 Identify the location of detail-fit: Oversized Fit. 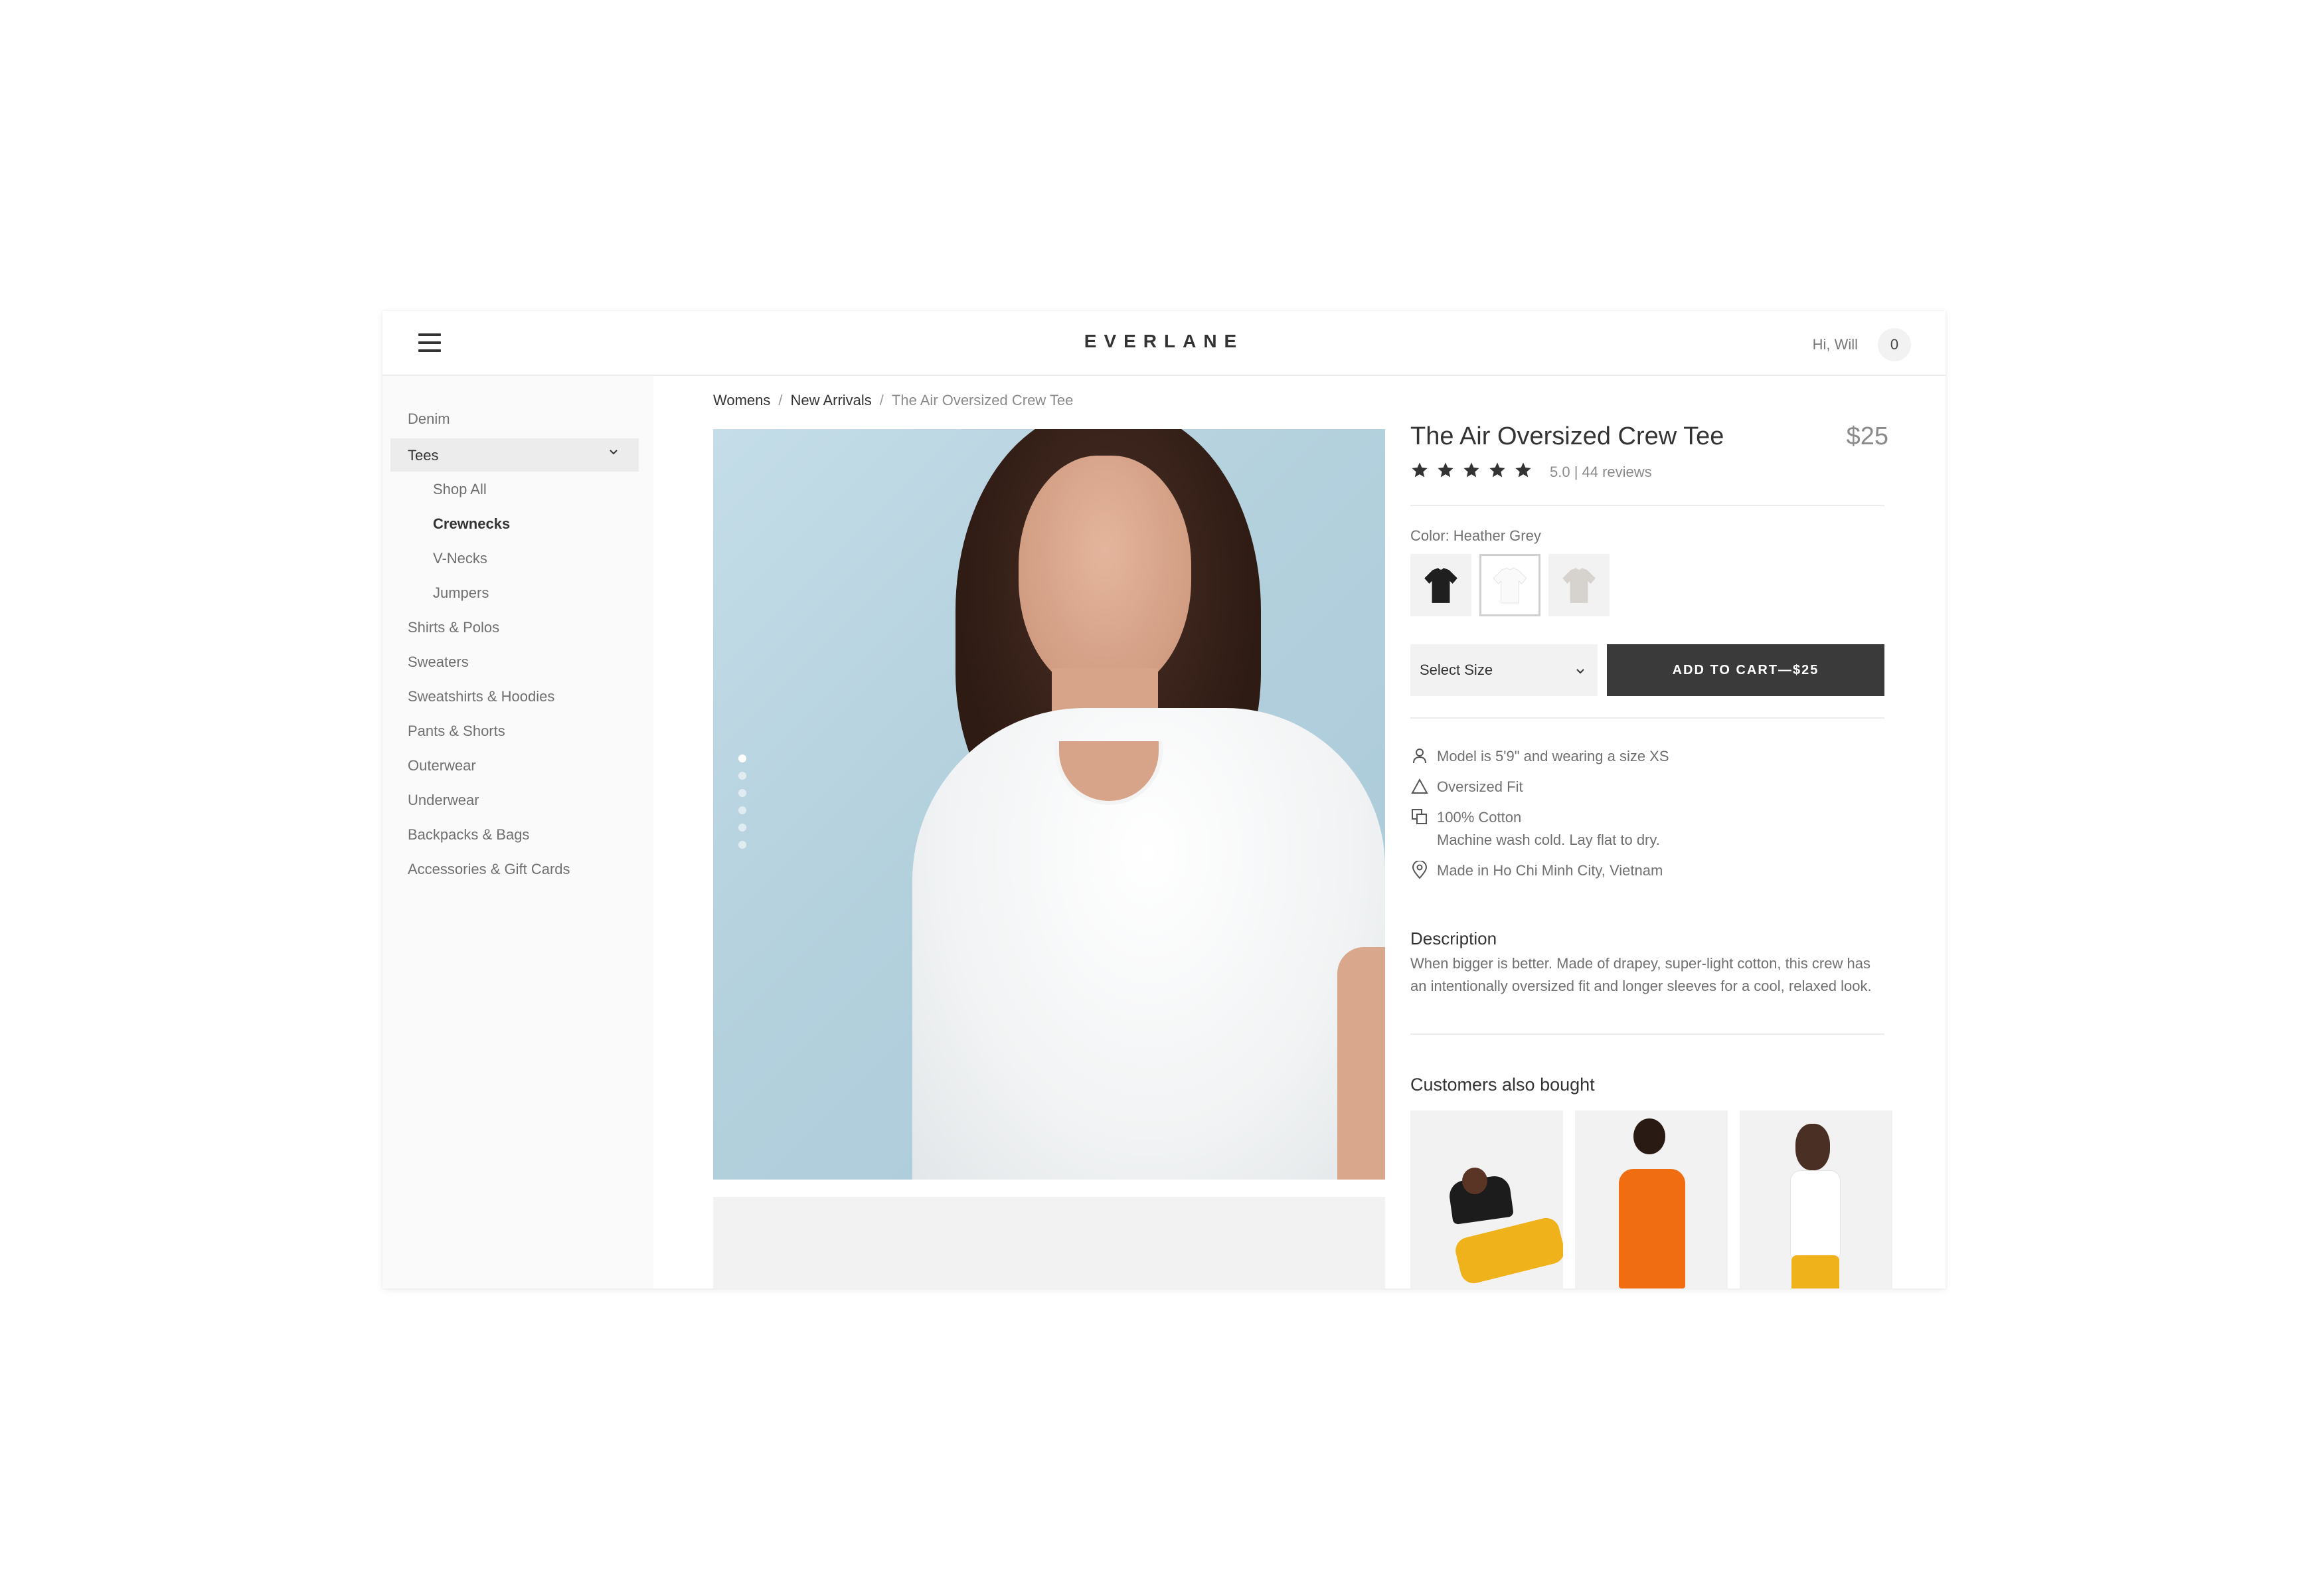
(1480, 786).